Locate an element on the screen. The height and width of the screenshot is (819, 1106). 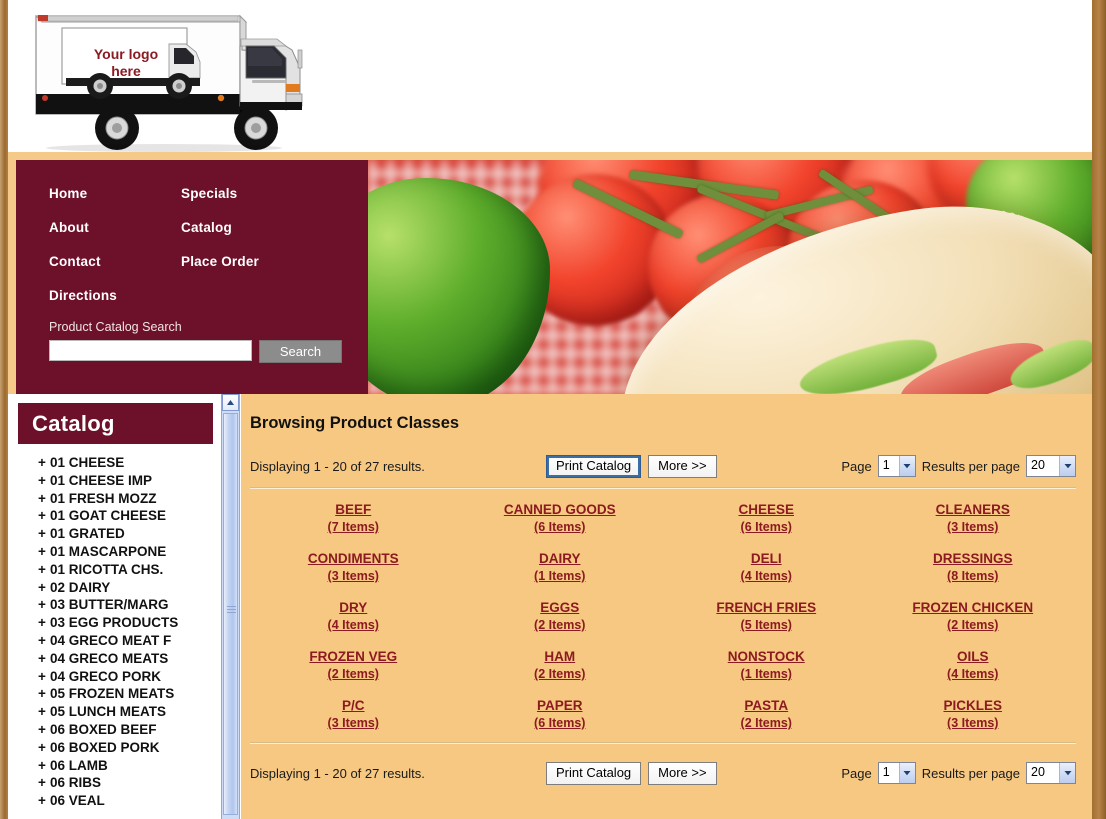
sidebar-scrollbar is located at coordinates (230, 606).